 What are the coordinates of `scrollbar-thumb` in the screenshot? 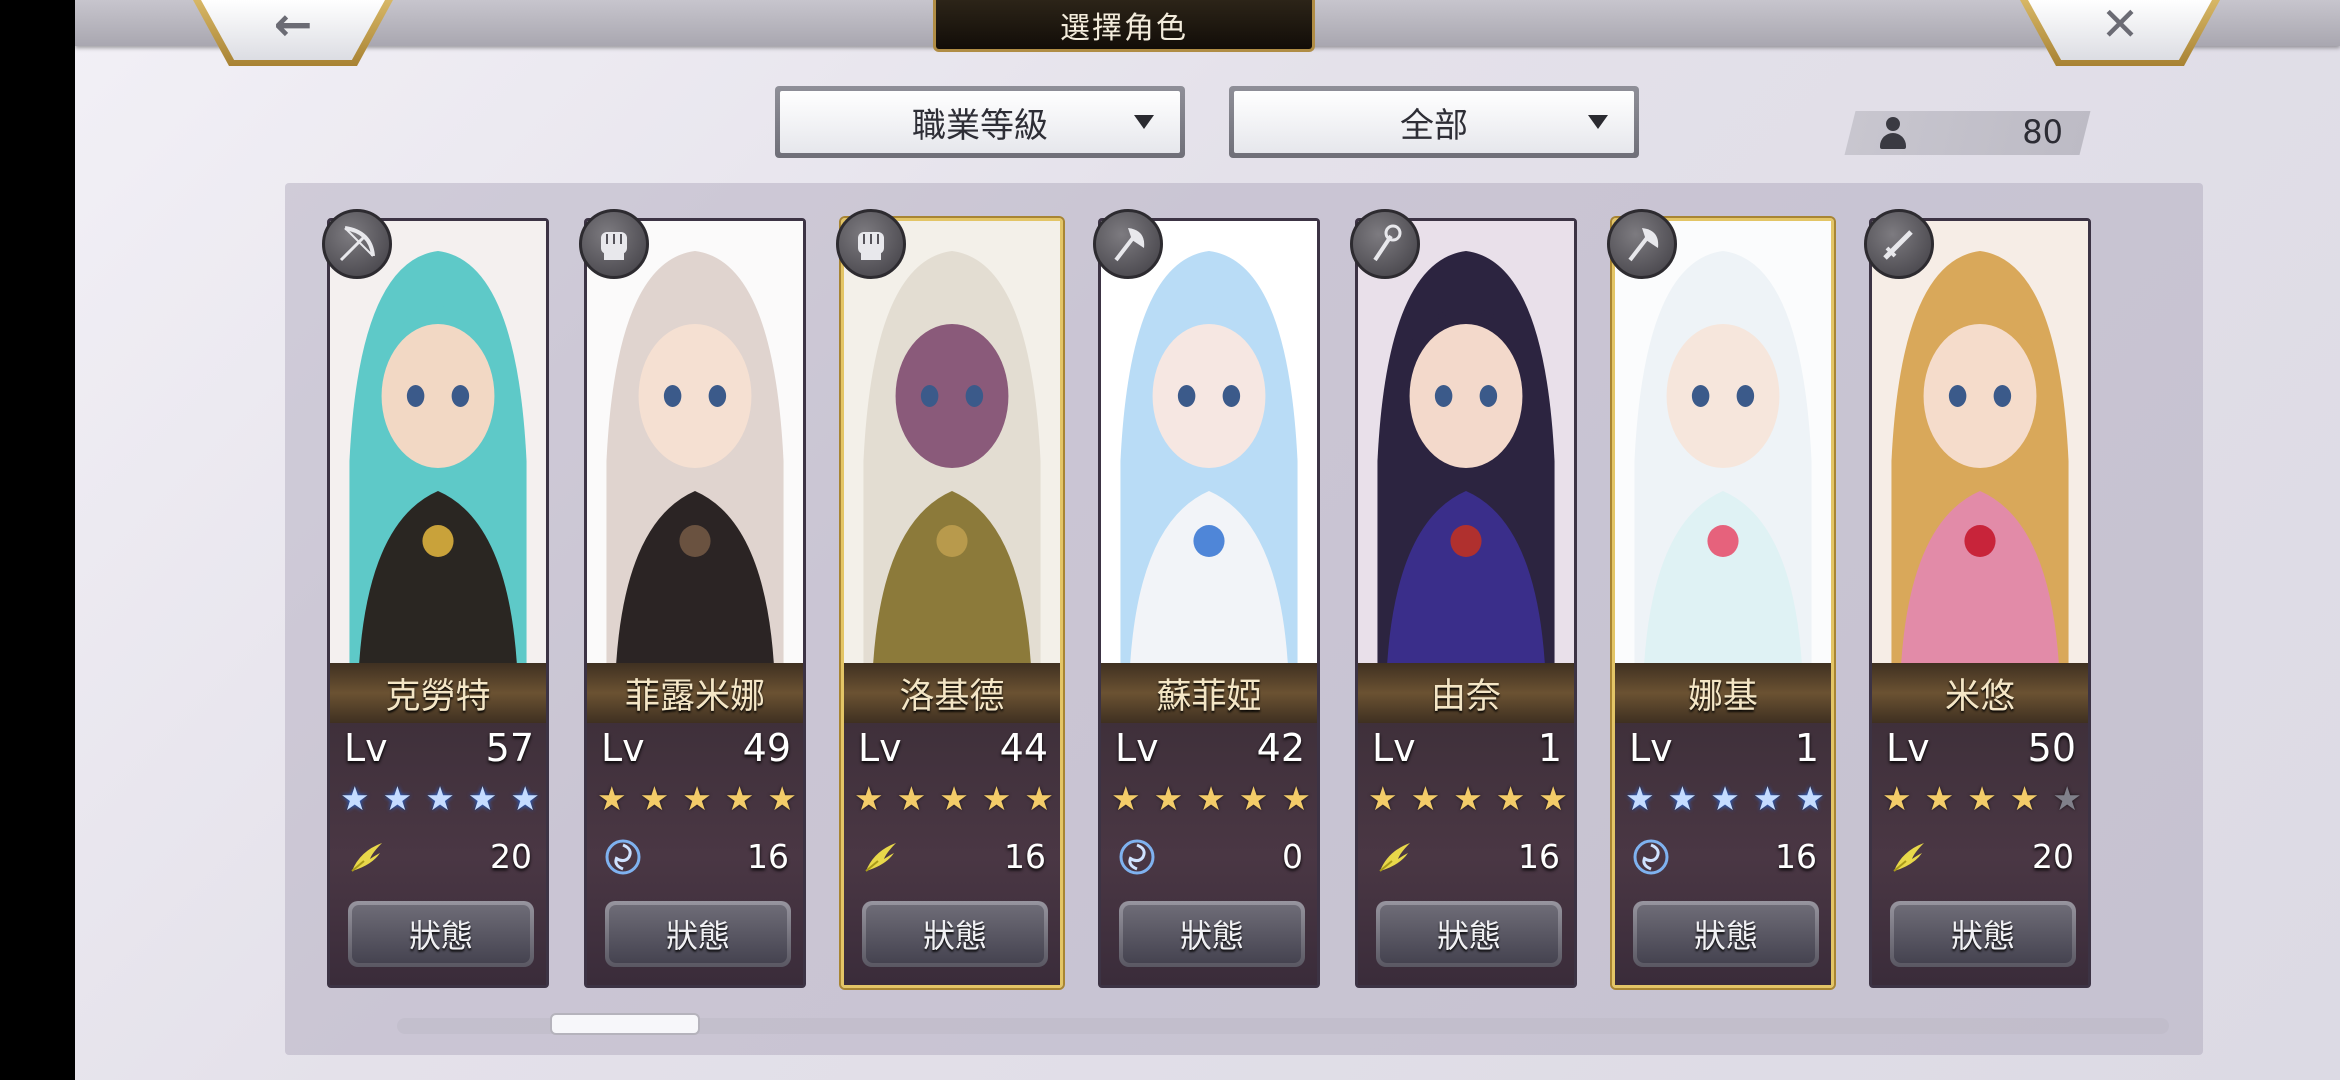 It's located at (625, 1024).